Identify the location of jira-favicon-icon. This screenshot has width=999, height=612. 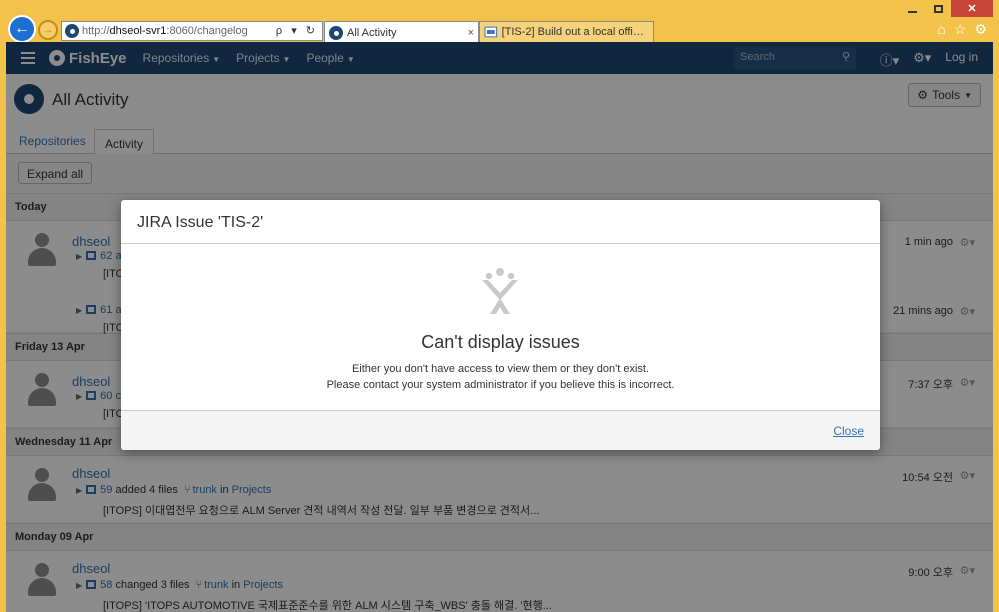
(491, 32).